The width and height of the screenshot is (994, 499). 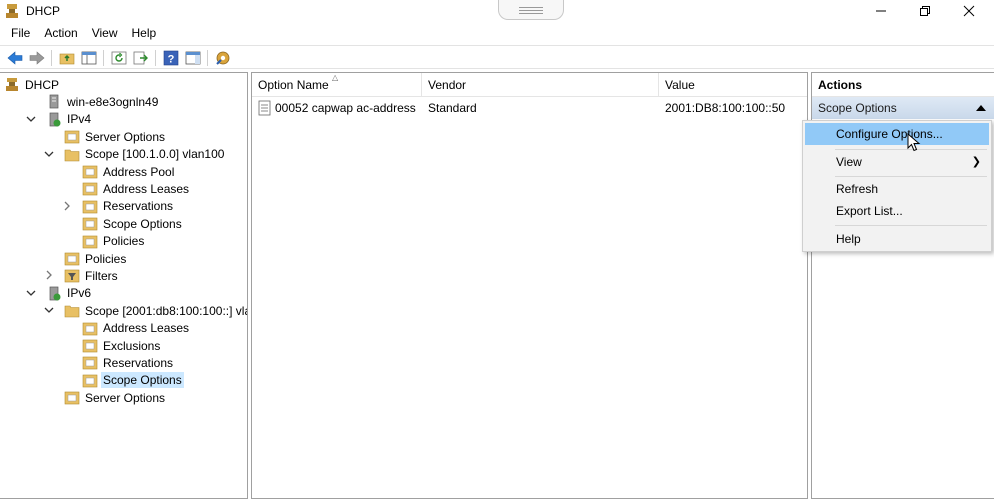 I want to click on forward-arrow-icon, so click(x=37, y=58).